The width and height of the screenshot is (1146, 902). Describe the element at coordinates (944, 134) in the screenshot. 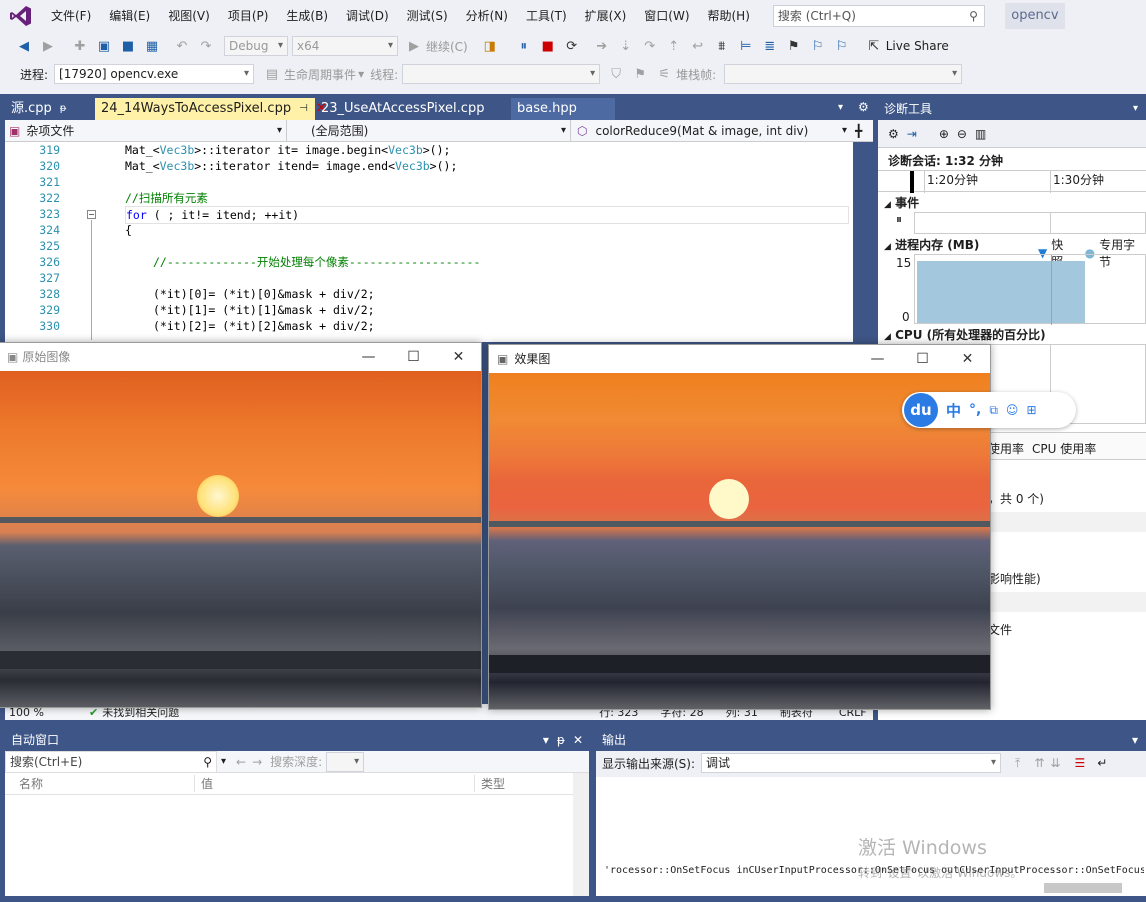

I see `zoom-in-icon: ⊕` at that location.